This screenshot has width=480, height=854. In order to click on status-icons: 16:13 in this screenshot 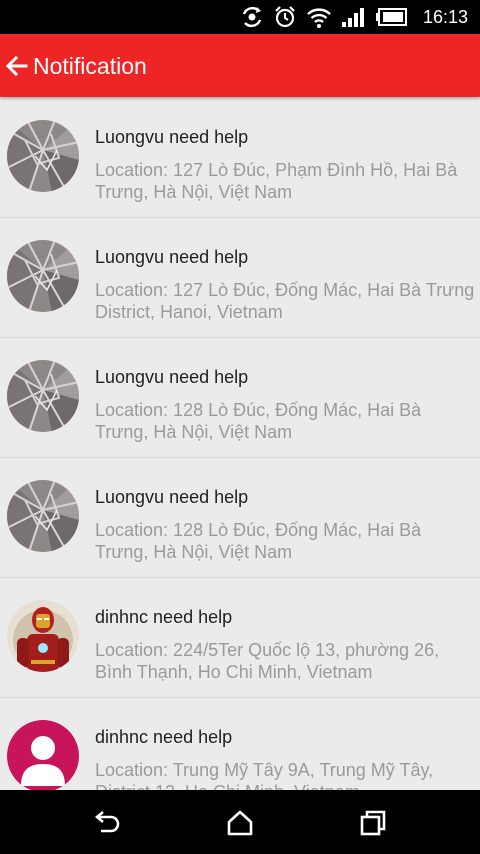, I will do `click(354, 17)`.